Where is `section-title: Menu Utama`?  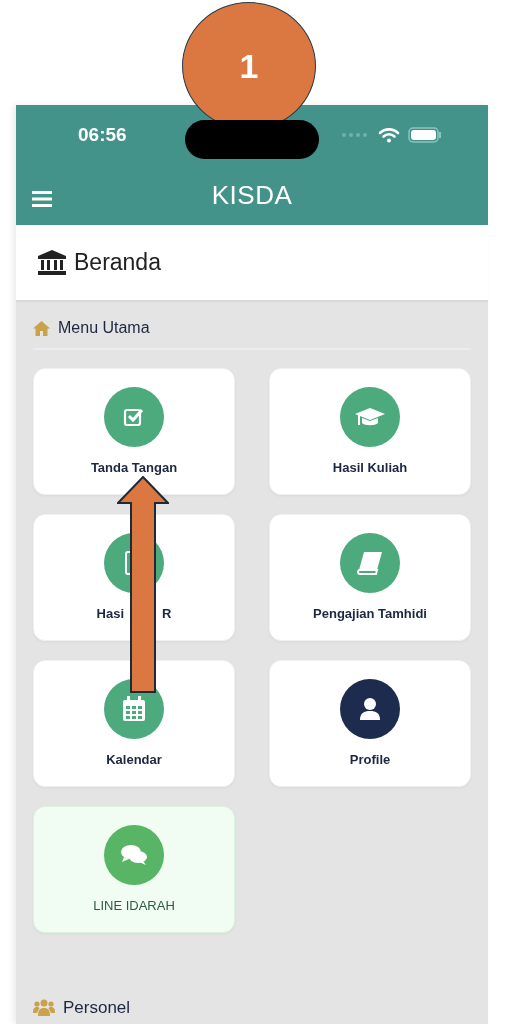
section-title: Menu Utama is located at coordinates (104, 328).